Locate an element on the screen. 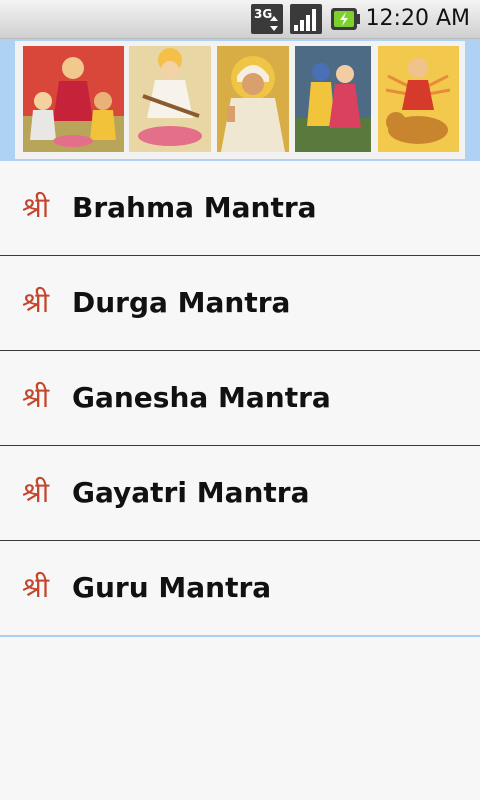  list-item-label: Ganesha Mantra is located at coordinates (201, 397).